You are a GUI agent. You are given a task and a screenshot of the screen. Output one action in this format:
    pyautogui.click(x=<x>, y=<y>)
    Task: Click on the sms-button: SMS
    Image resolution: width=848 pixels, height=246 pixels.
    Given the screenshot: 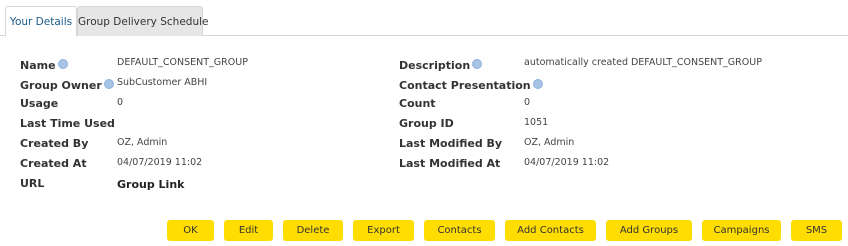 What is the action you would take?
    pyautogui.click(x=816, y=230)
    